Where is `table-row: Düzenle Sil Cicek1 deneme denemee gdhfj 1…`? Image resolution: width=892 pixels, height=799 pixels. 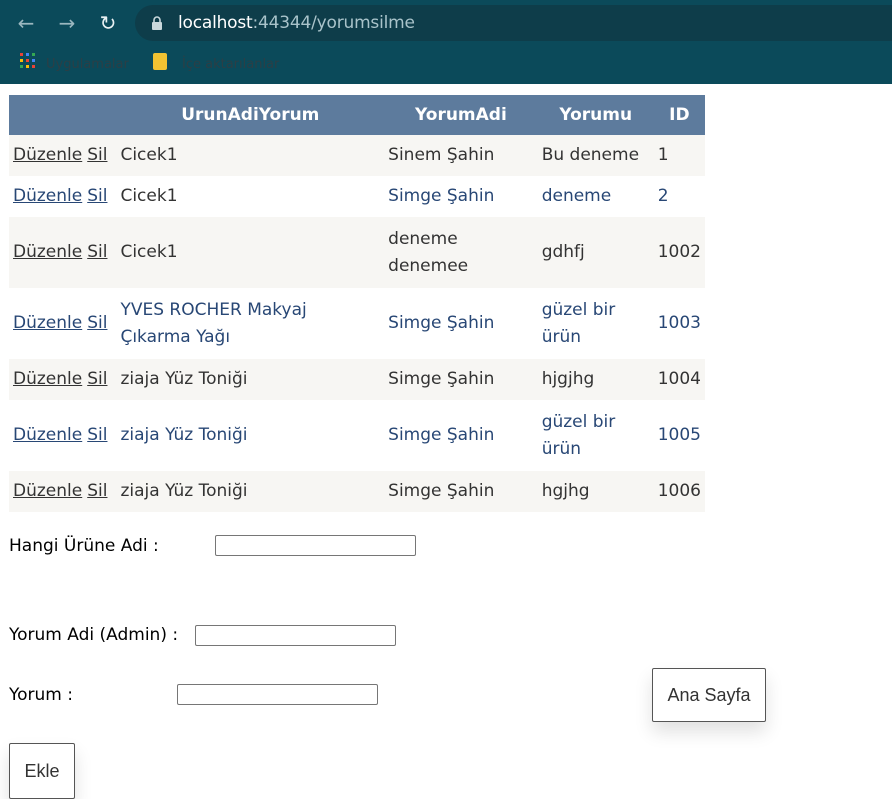 table-row: Düzenle Sil Cicek1 deneme denemee gdhfj 1… is located at coordinates (357, 252).